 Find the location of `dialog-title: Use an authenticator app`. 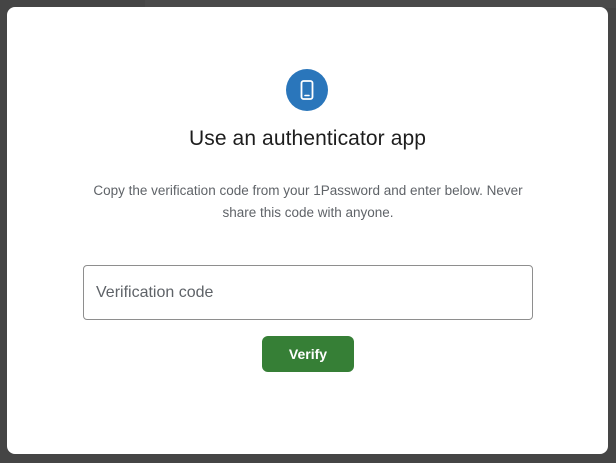

dialog-title: Use an authenticator app is located at coordinates (307, 138).